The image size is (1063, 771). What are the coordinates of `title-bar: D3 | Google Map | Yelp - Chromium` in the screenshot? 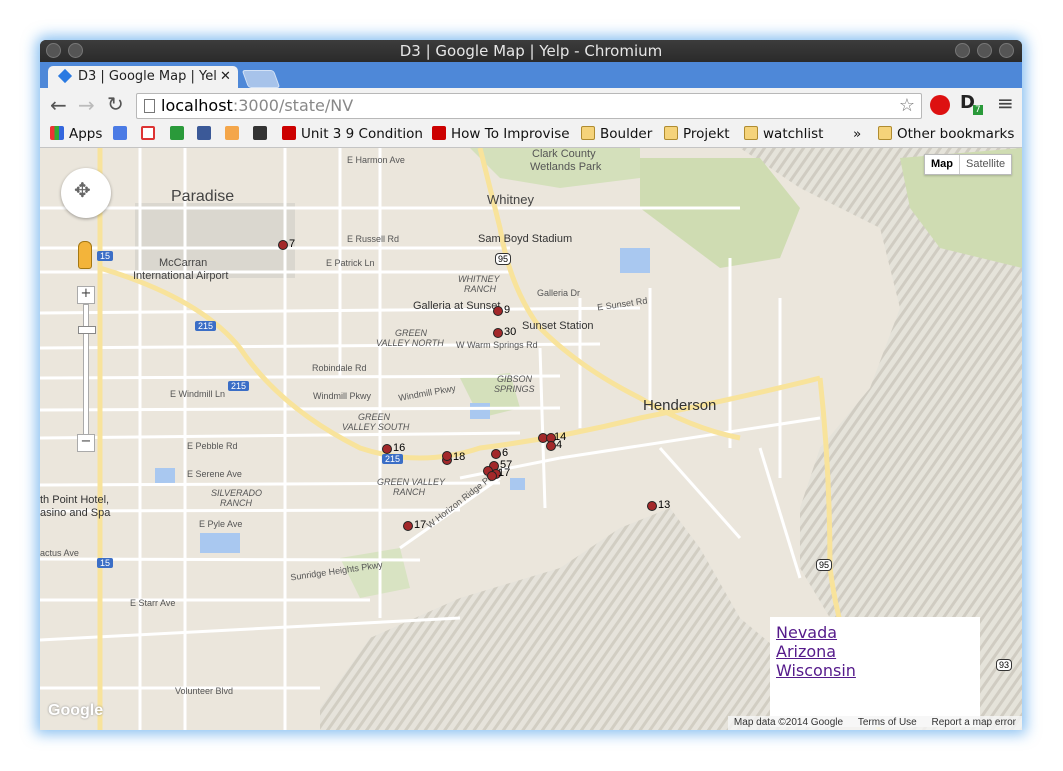 It's located at (531, 51).